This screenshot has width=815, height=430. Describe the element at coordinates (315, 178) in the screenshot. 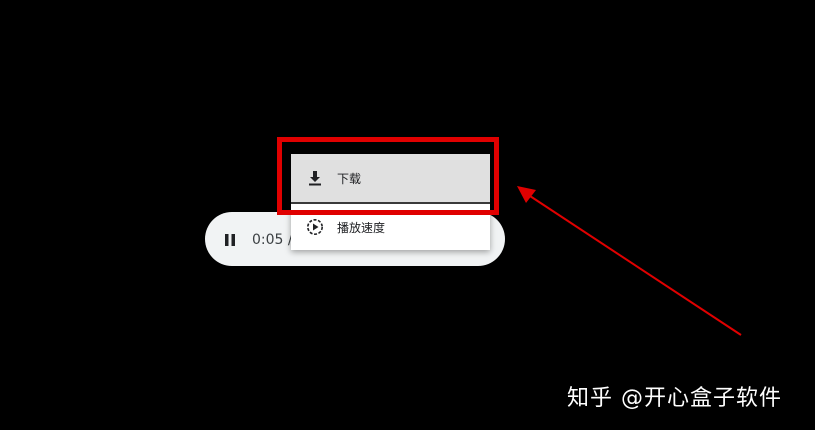

I see `download-icon` at that location.